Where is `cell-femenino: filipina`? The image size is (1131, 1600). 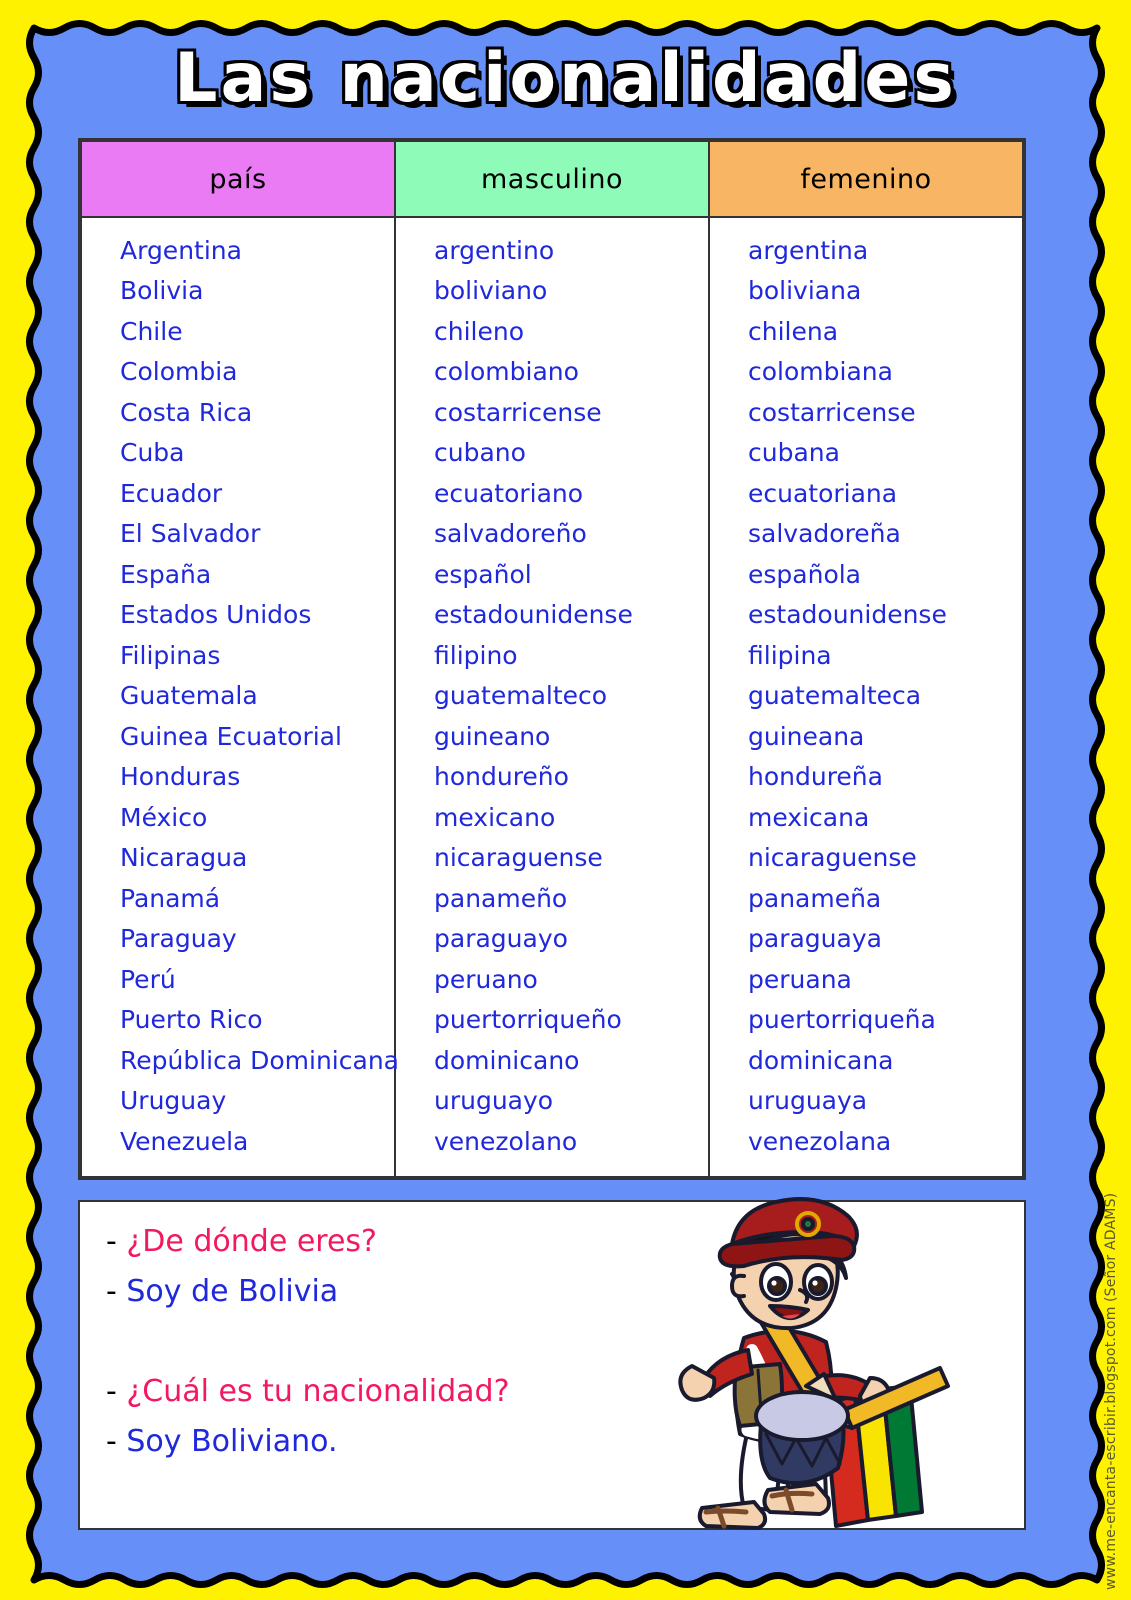 cell-femenino: filipina is located at coordinates (866, 655).